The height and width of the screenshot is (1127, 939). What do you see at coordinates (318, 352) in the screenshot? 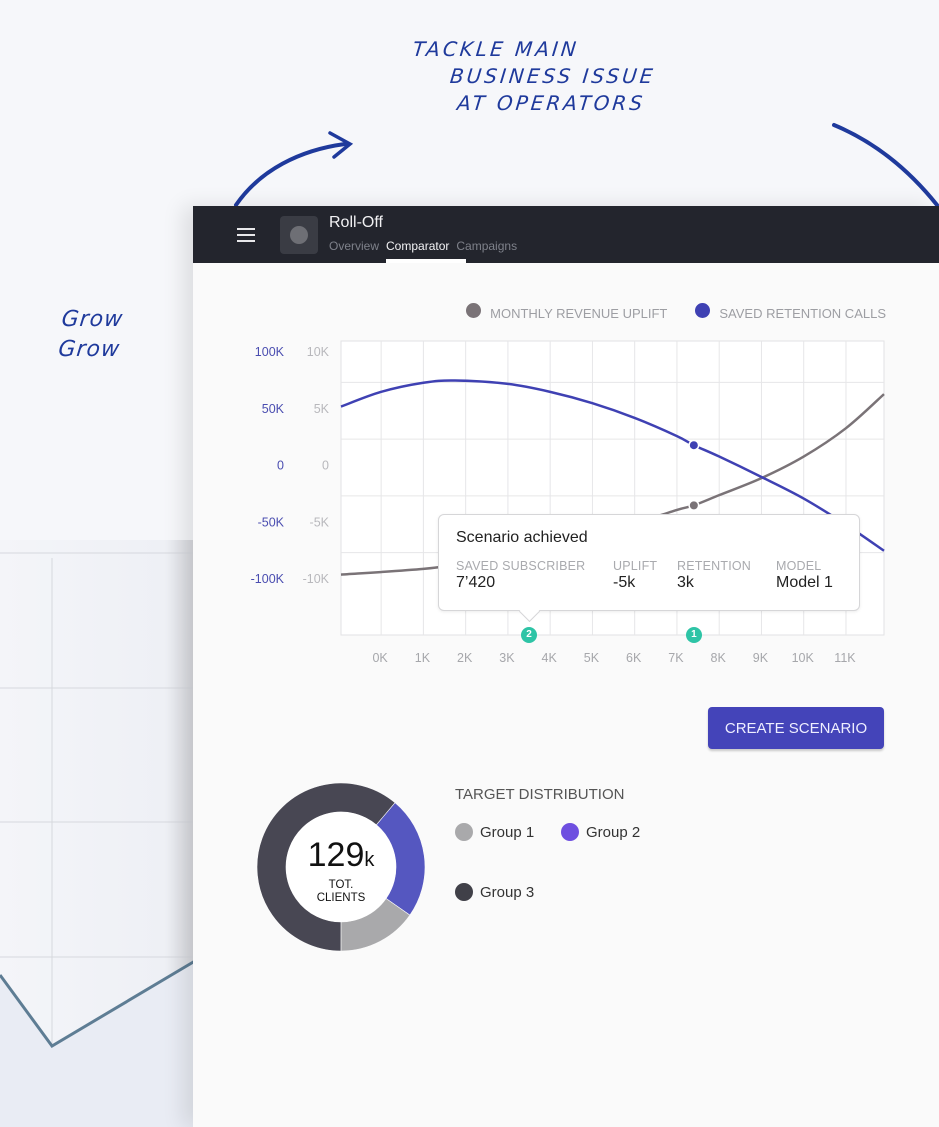
I see `y-right-tick-label: 10K` at bounding box center [318, 352].